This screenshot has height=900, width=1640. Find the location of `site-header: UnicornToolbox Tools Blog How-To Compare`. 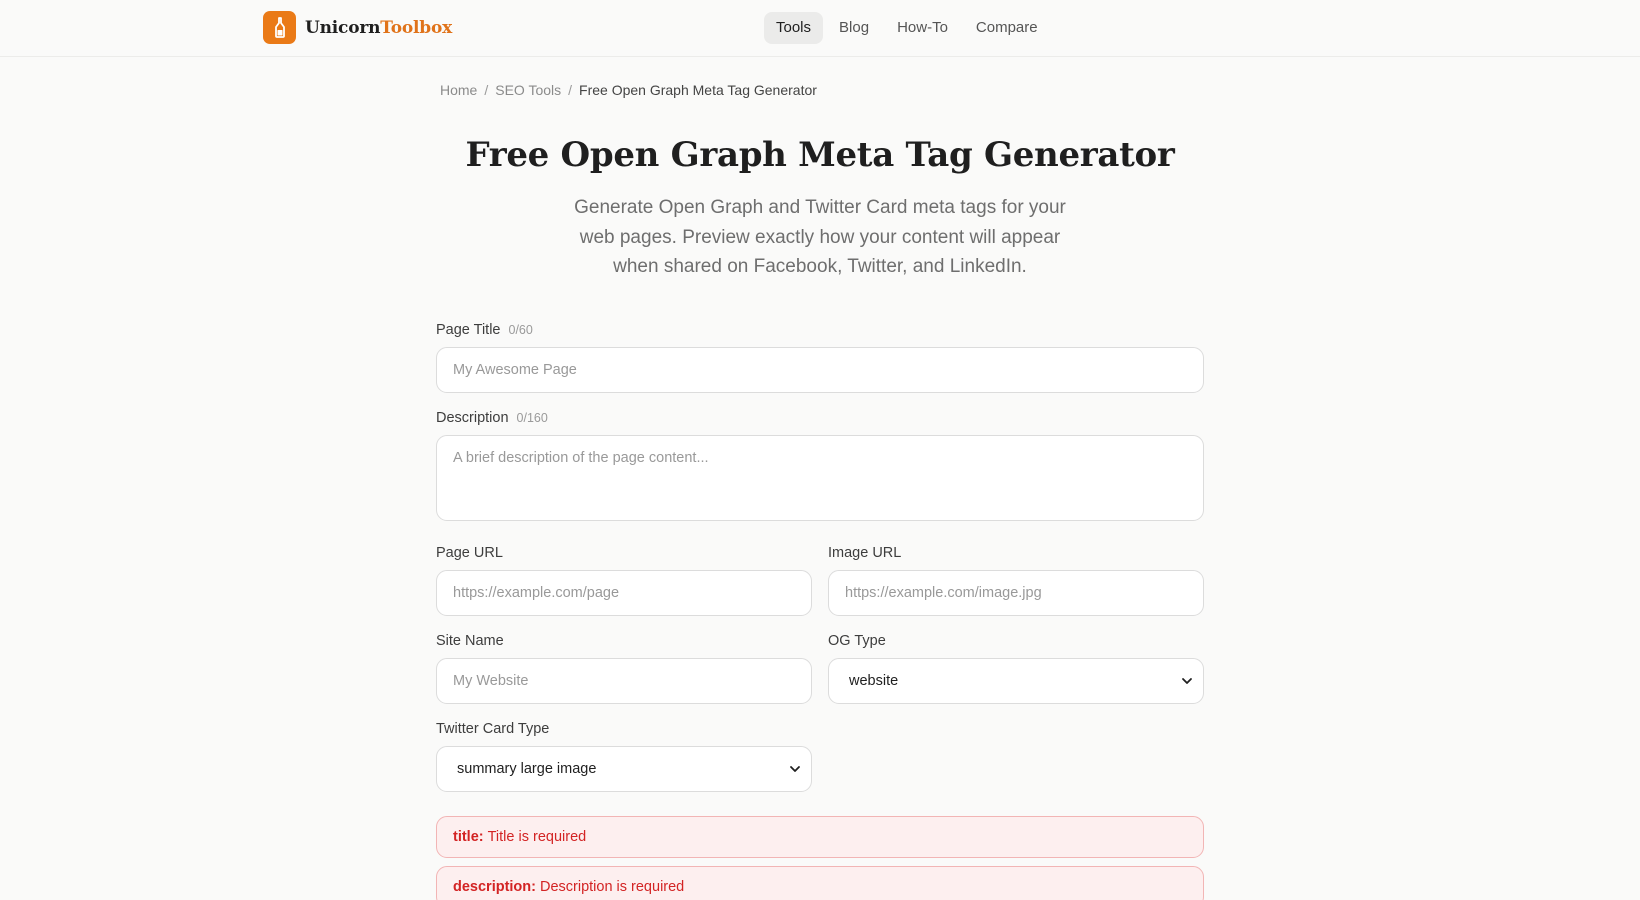

site-header: UnicornToolbox Tools Blog How-To Compare is located at coordinates (820, 28).